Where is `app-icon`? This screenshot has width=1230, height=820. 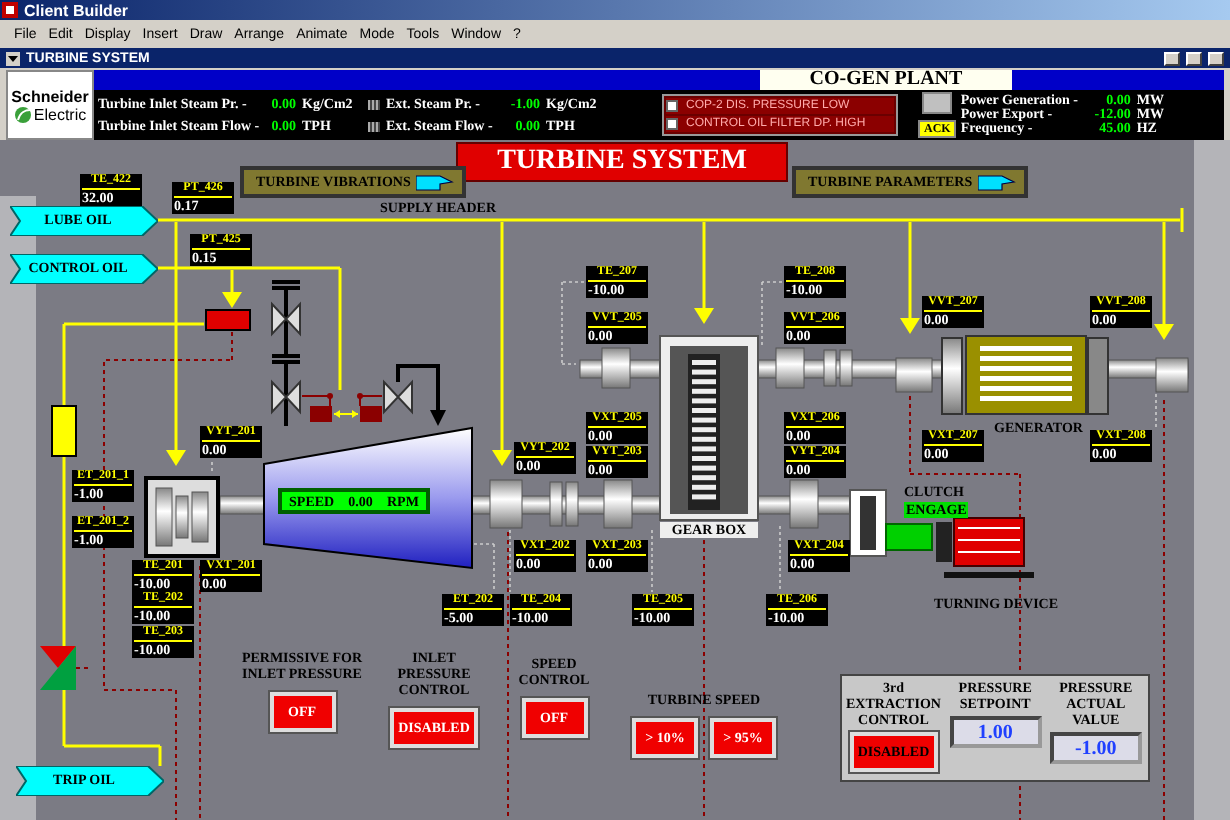 app-icon is located at coordinates (10, 10).